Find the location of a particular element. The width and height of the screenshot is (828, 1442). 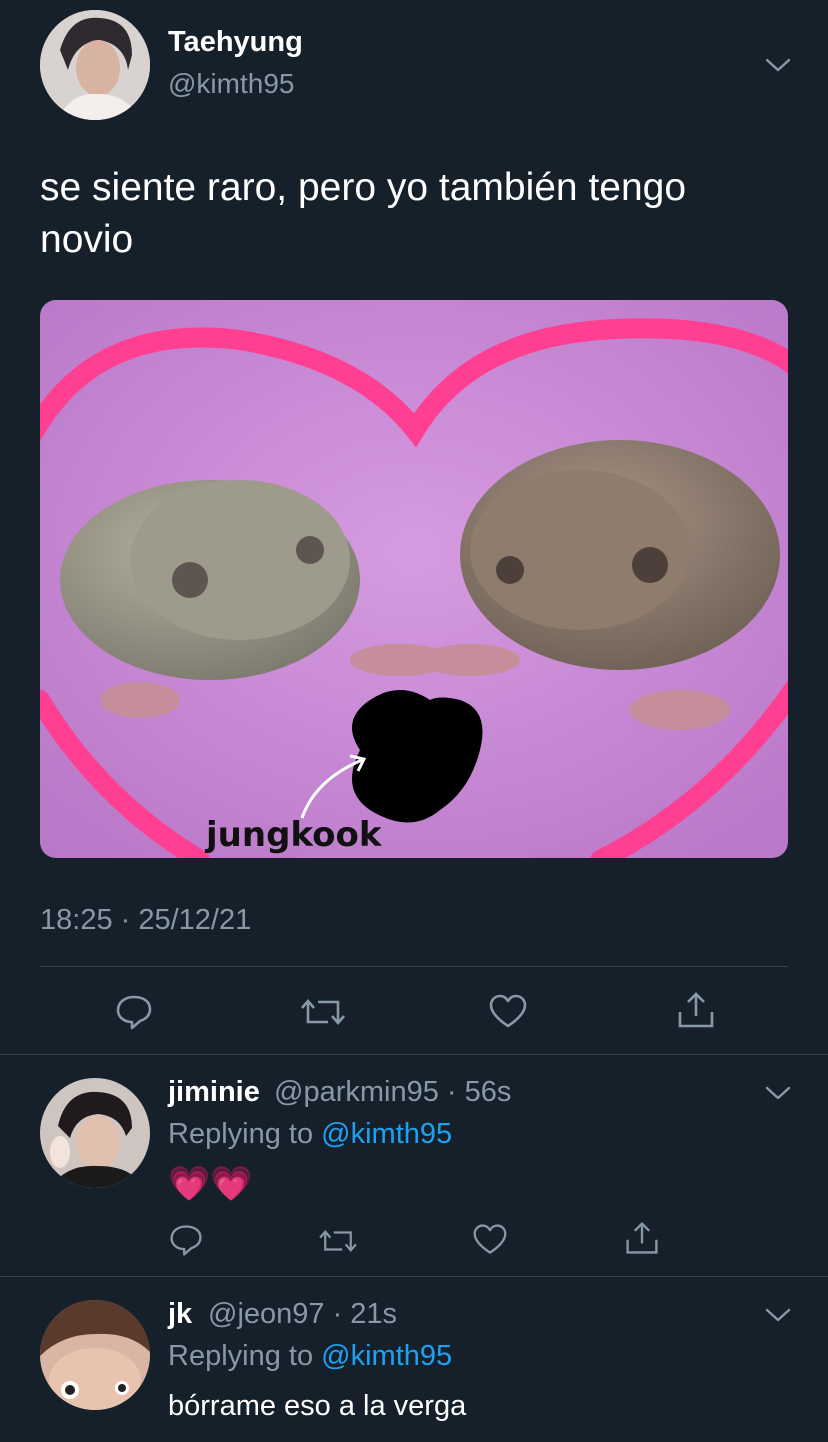

reply-name: jiminie is located at coordinates (214, 1092).